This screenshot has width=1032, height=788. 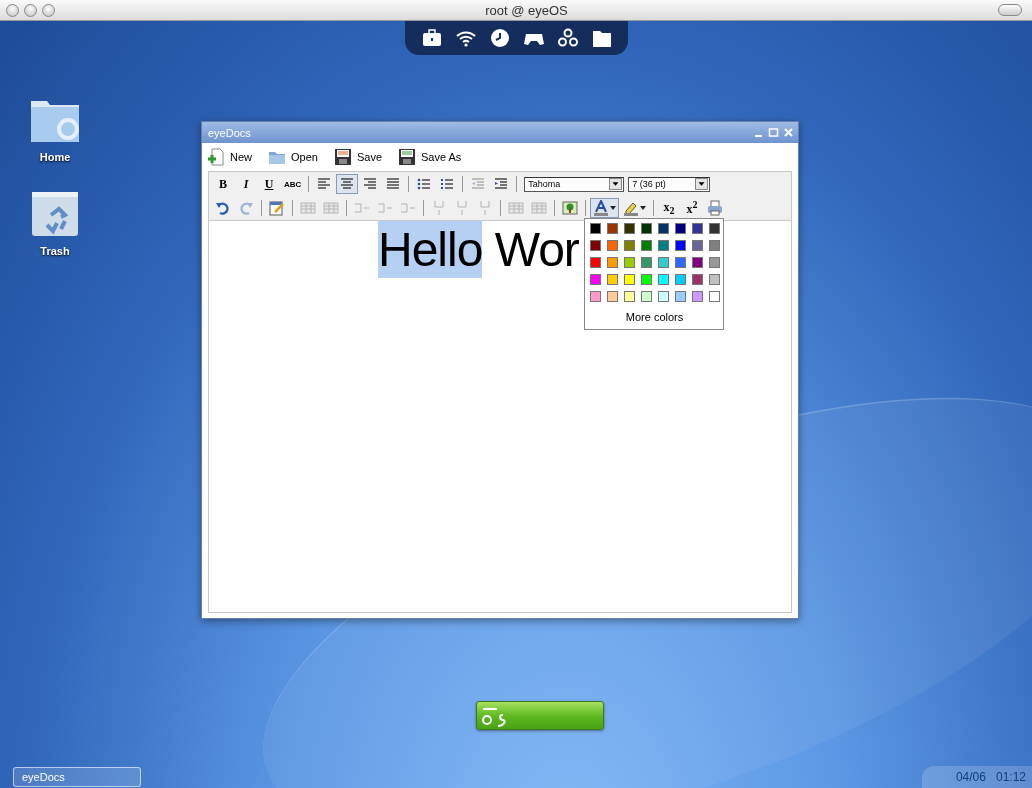 I want to click on date-text: 04/06, so click(x=970, y=777).